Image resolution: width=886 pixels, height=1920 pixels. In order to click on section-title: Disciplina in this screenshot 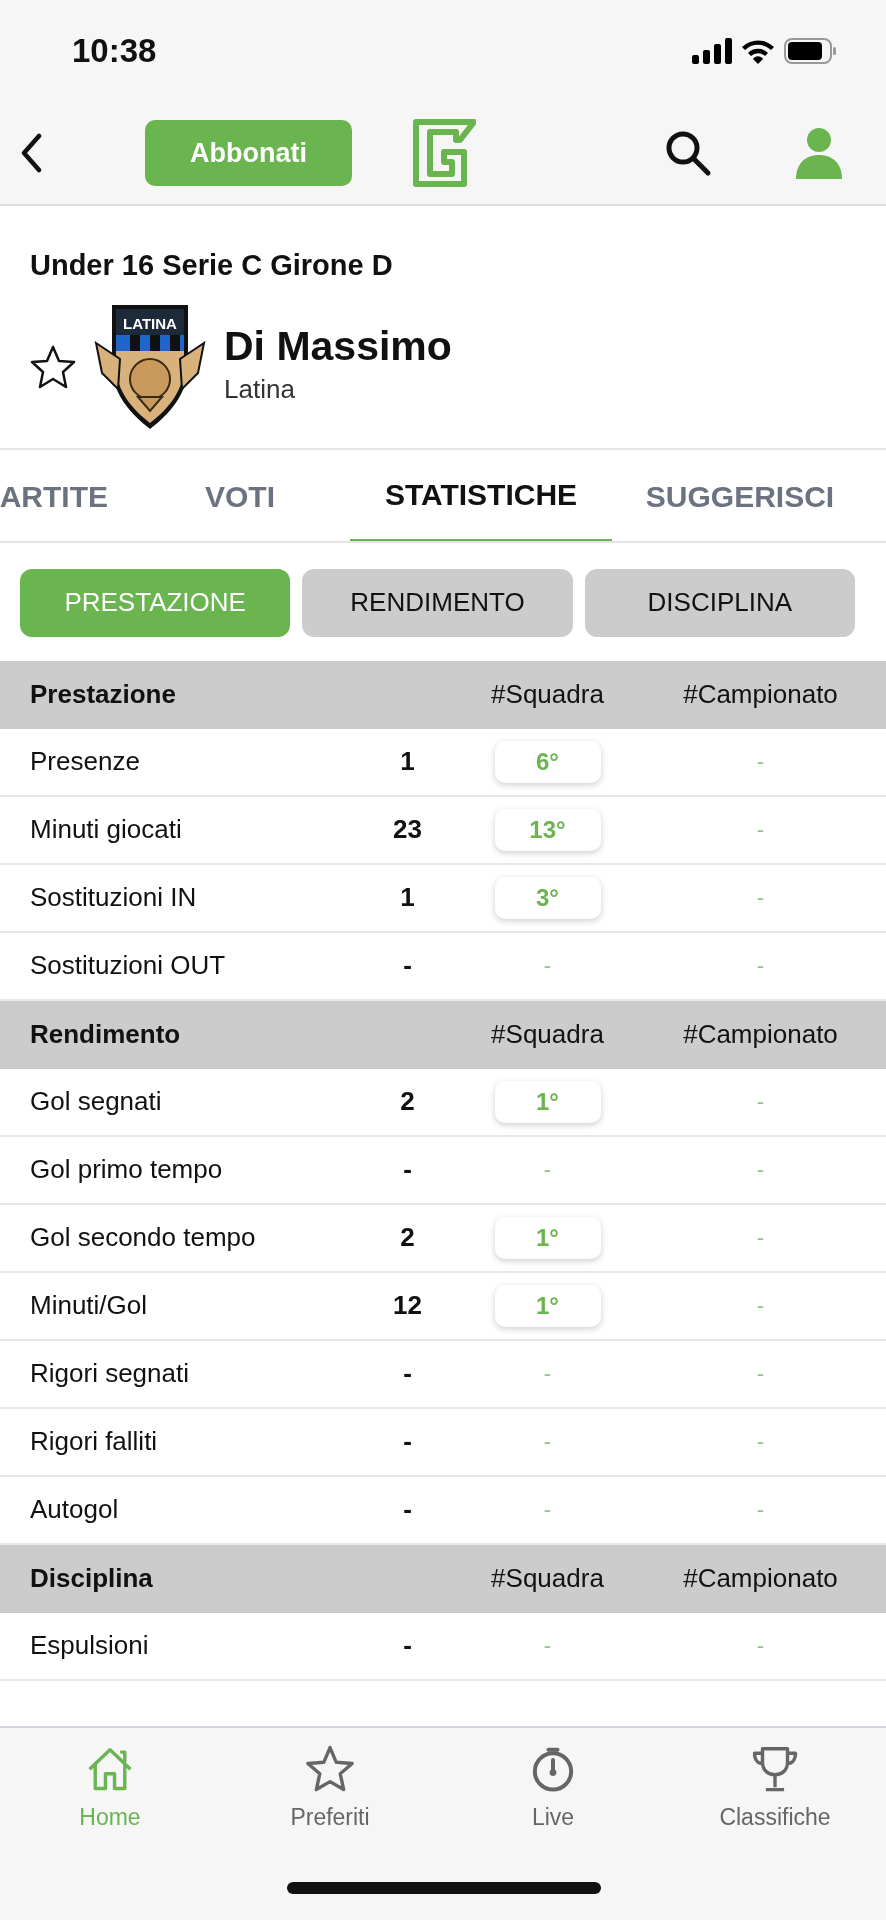, I will do `click(91, 1578)`.